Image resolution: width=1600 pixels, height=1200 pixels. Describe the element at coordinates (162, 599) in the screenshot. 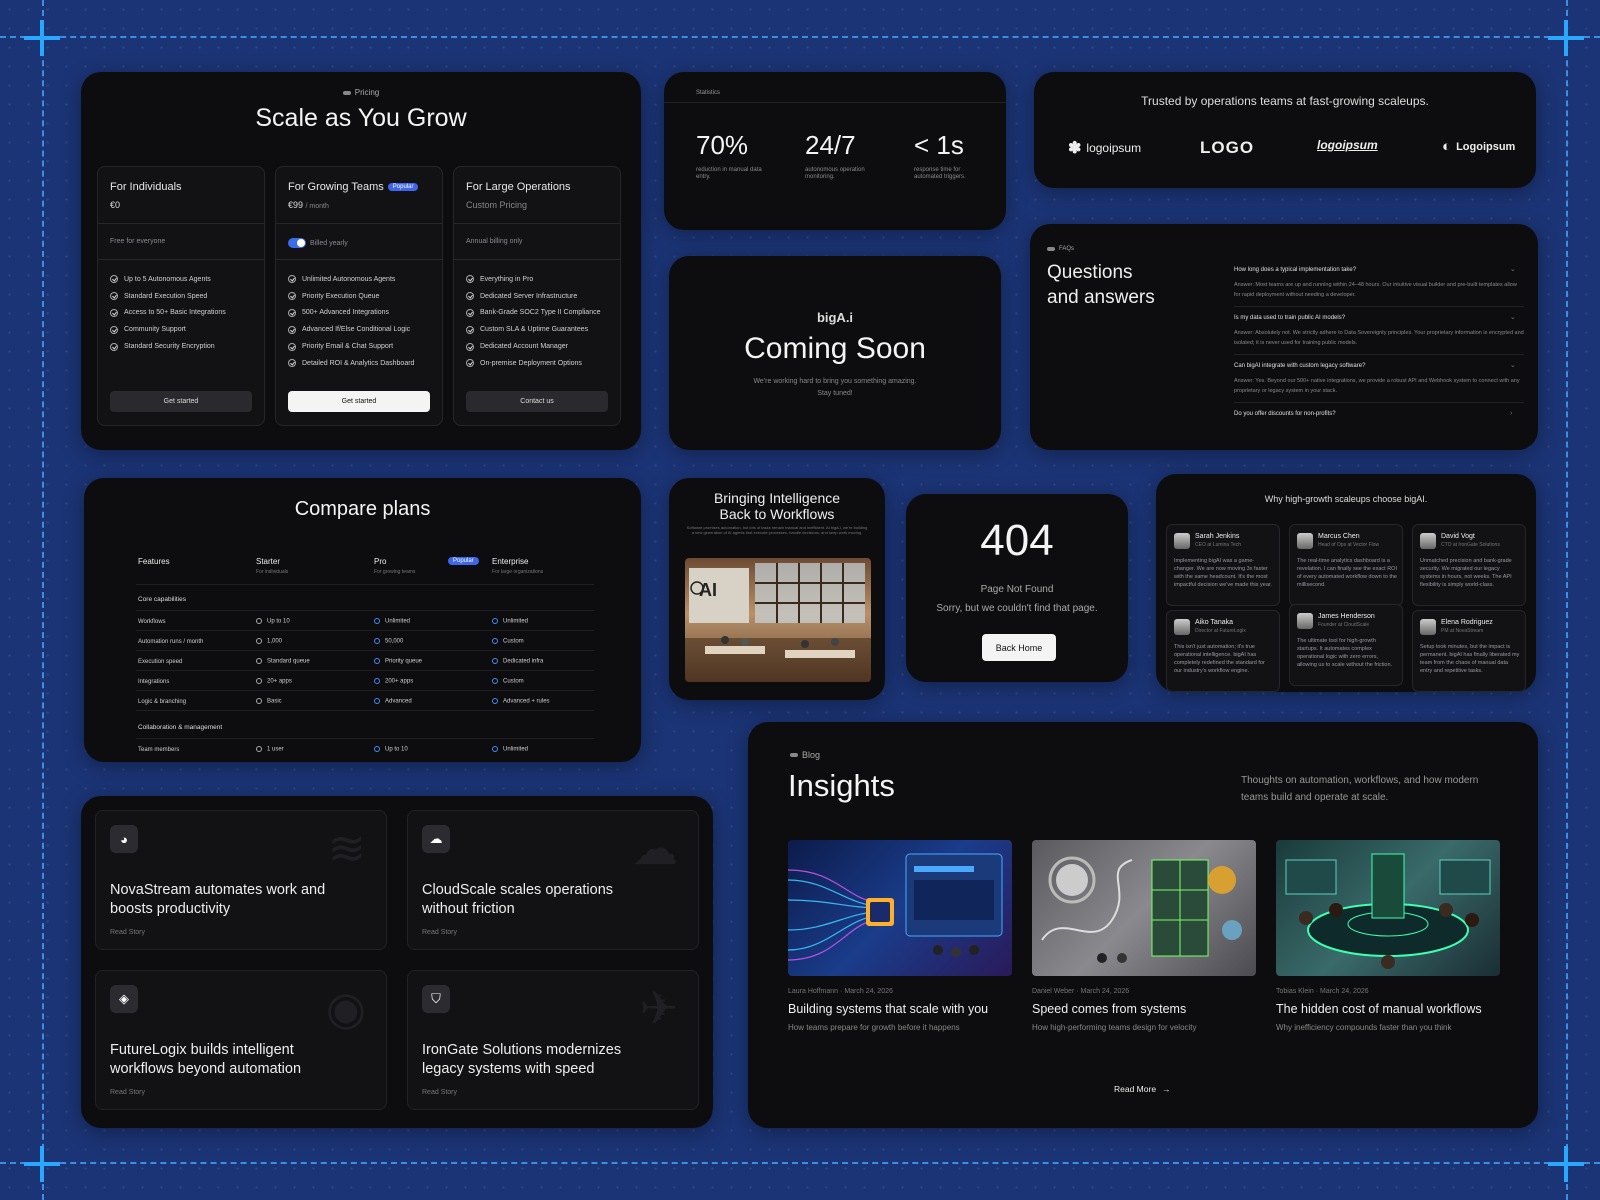

I see `section-label: Core capabilities` at that location.